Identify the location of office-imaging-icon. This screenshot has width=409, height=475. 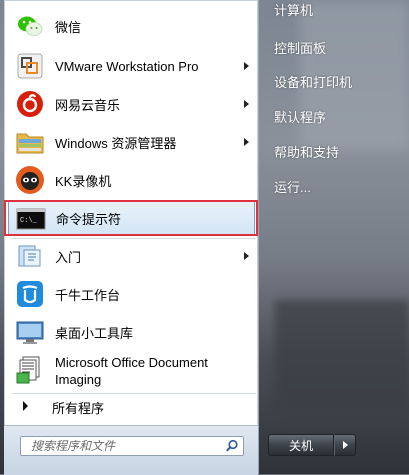
(30, 370).